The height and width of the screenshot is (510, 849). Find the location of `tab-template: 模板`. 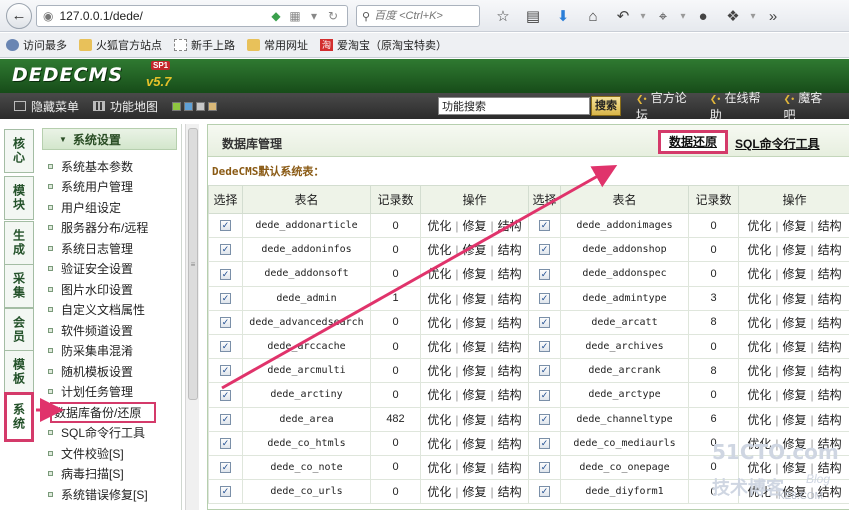

tab-template: 模板 is located at coordinates (19, 372).